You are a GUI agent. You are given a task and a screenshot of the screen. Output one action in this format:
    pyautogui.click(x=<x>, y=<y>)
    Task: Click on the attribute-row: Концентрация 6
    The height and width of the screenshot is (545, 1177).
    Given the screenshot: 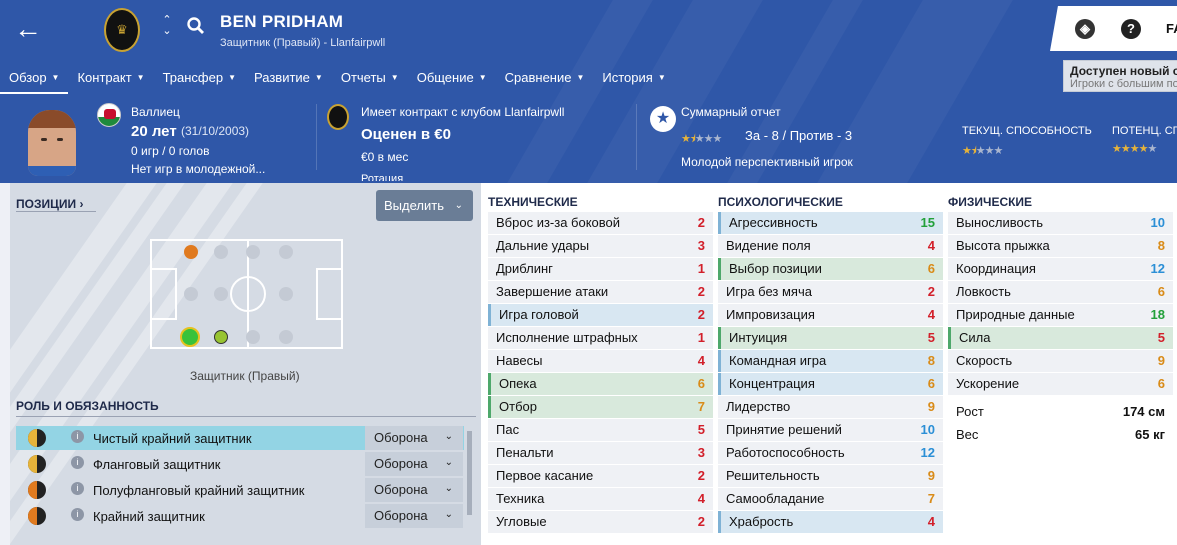 What is the action you would take?
    pyautogui.click(x=830, y=384)
    